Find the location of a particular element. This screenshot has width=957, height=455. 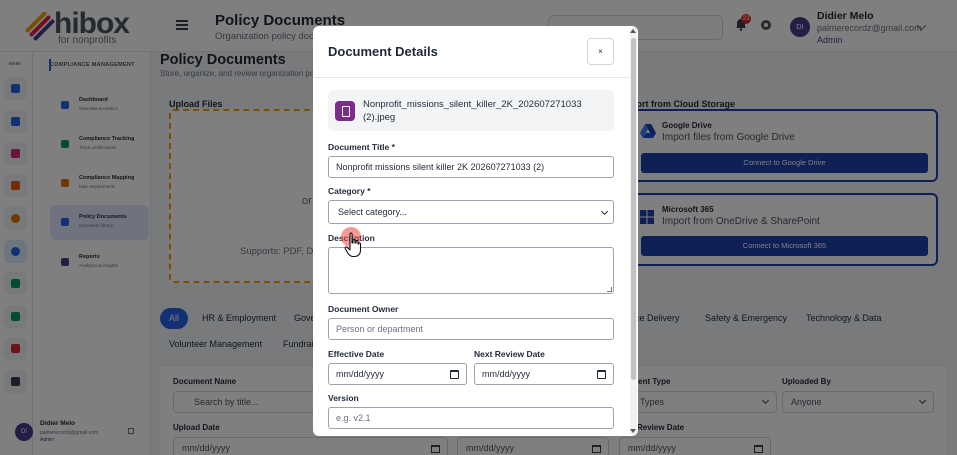

modal-scrollbar-thumb is located at coordinates (633, 209).